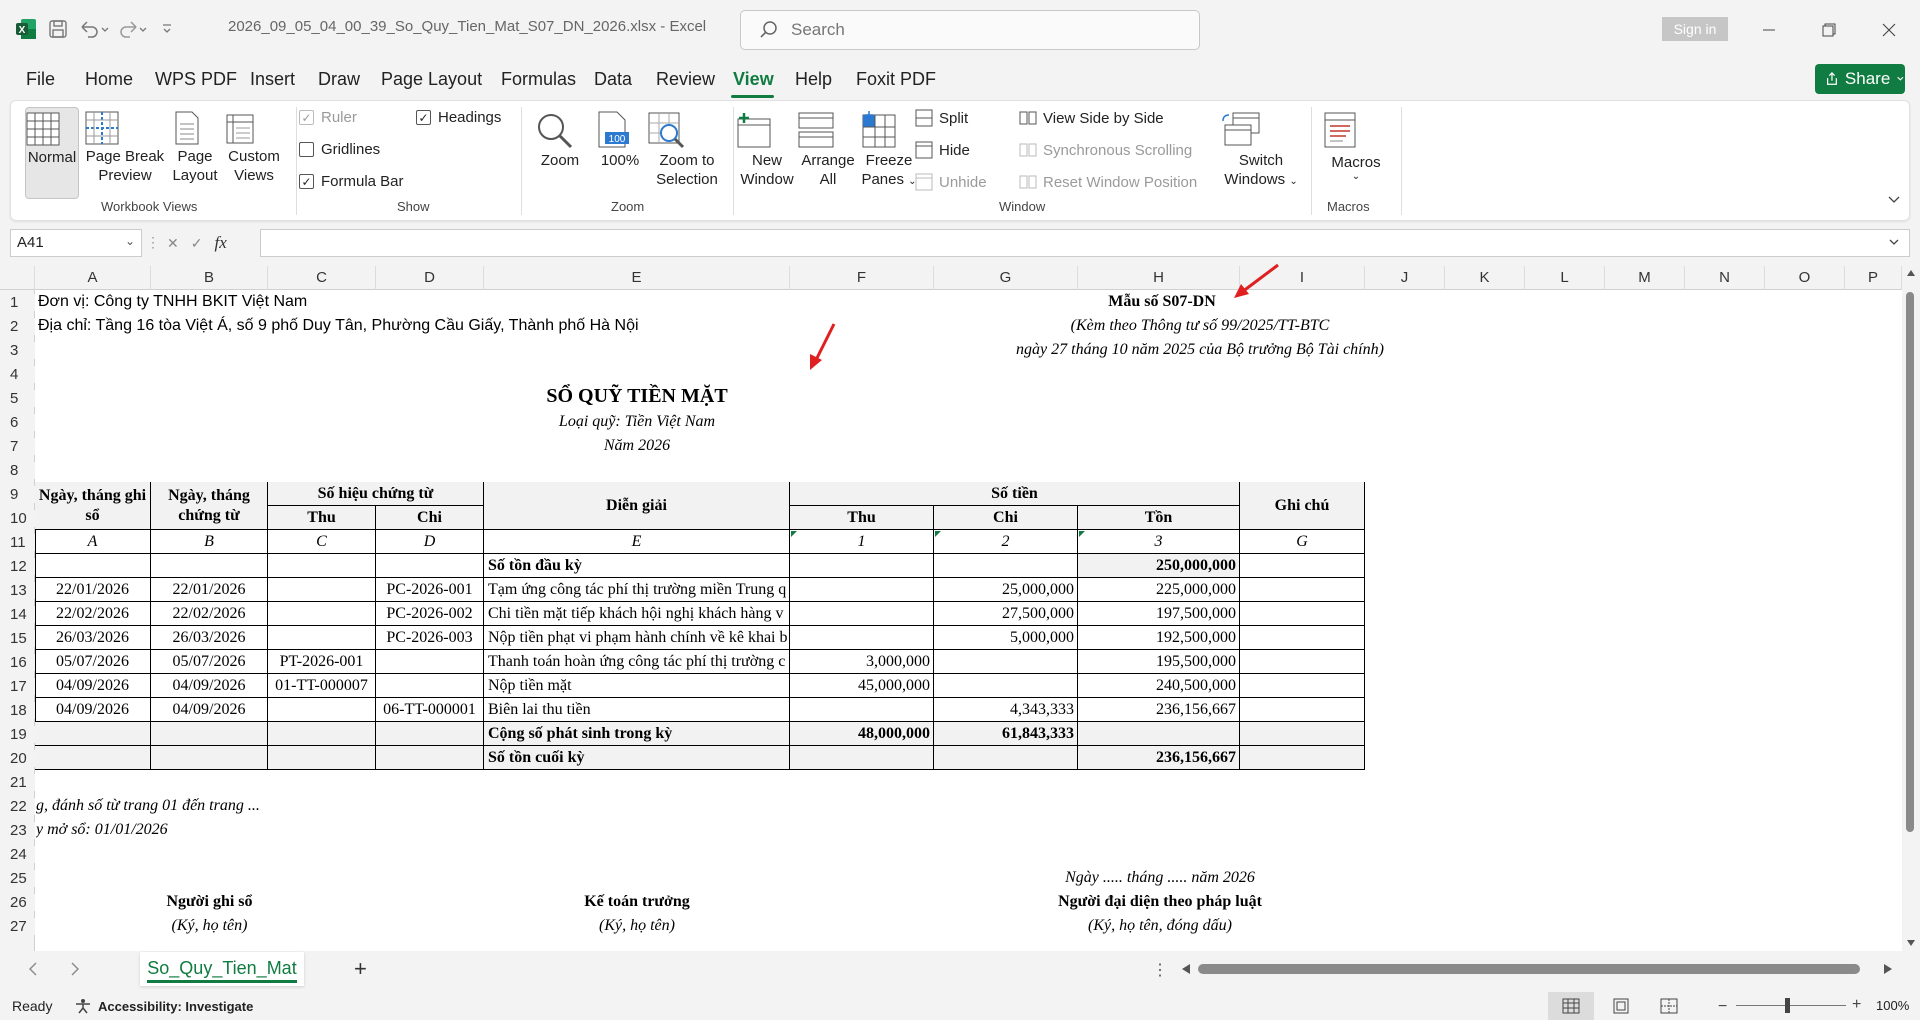  I want to click on column-header: H, so click(1159, 278).